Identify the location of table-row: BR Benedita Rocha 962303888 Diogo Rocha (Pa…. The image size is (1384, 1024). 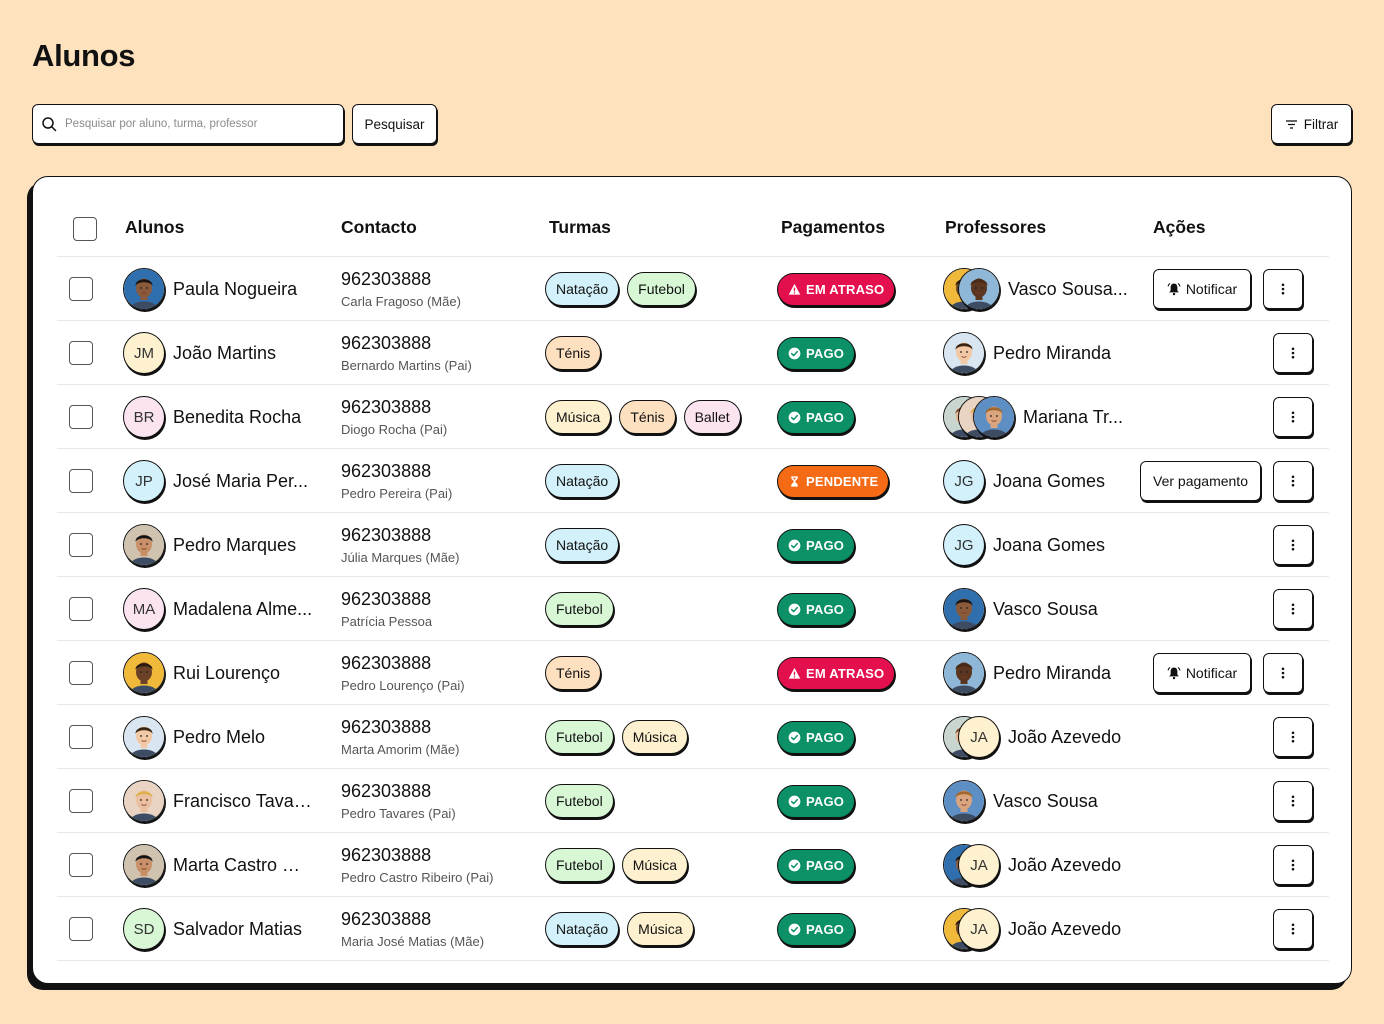
(693, 417).